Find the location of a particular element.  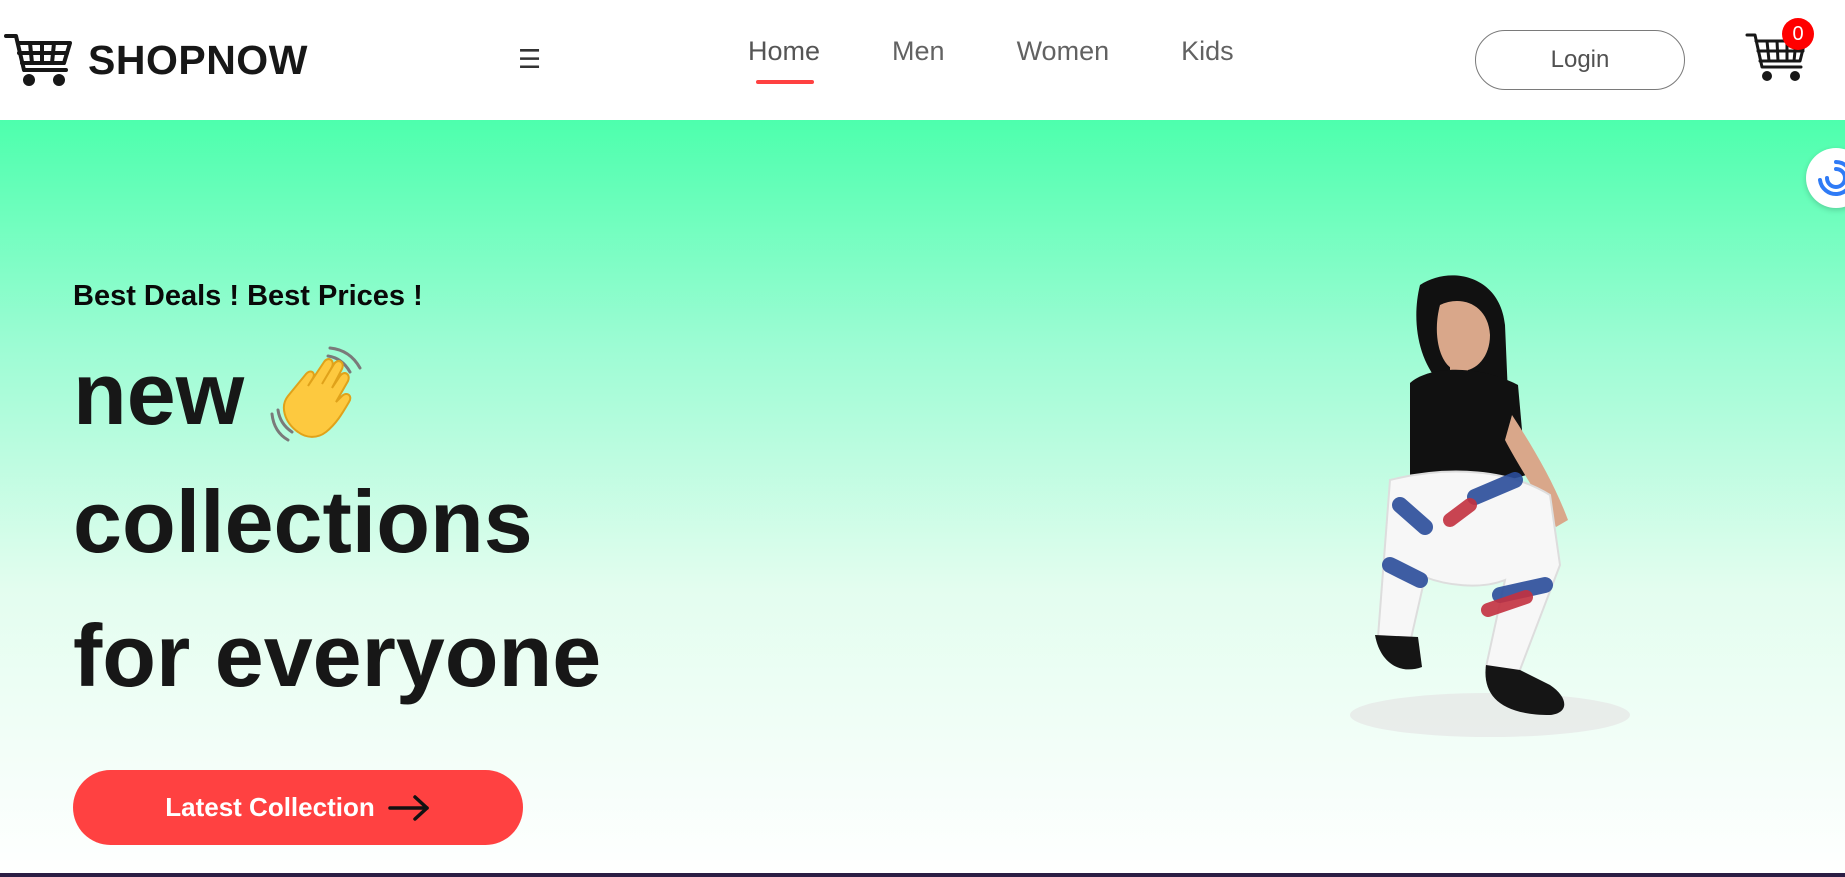

arrow-right-icon is located at coordinates (408, 807).